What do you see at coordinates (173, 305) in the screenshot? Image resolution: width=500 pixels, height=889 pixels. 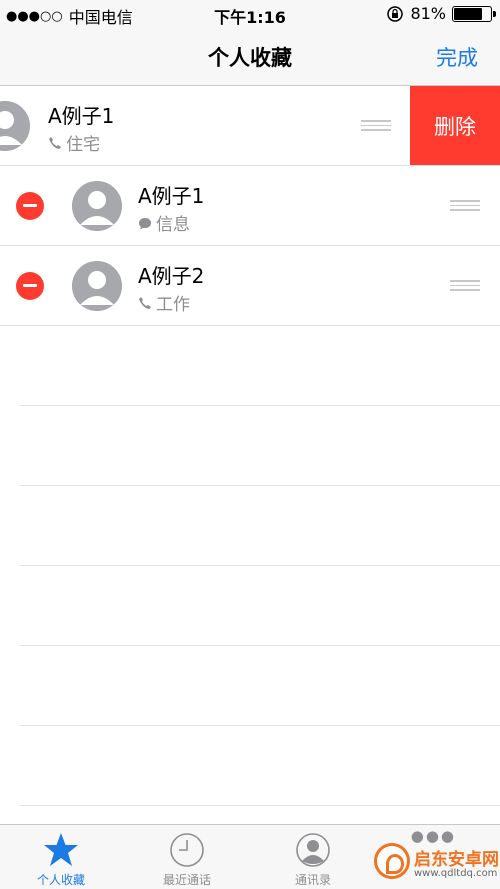 I see `contact-type-label: 工作` at bounding box center [173, 305].